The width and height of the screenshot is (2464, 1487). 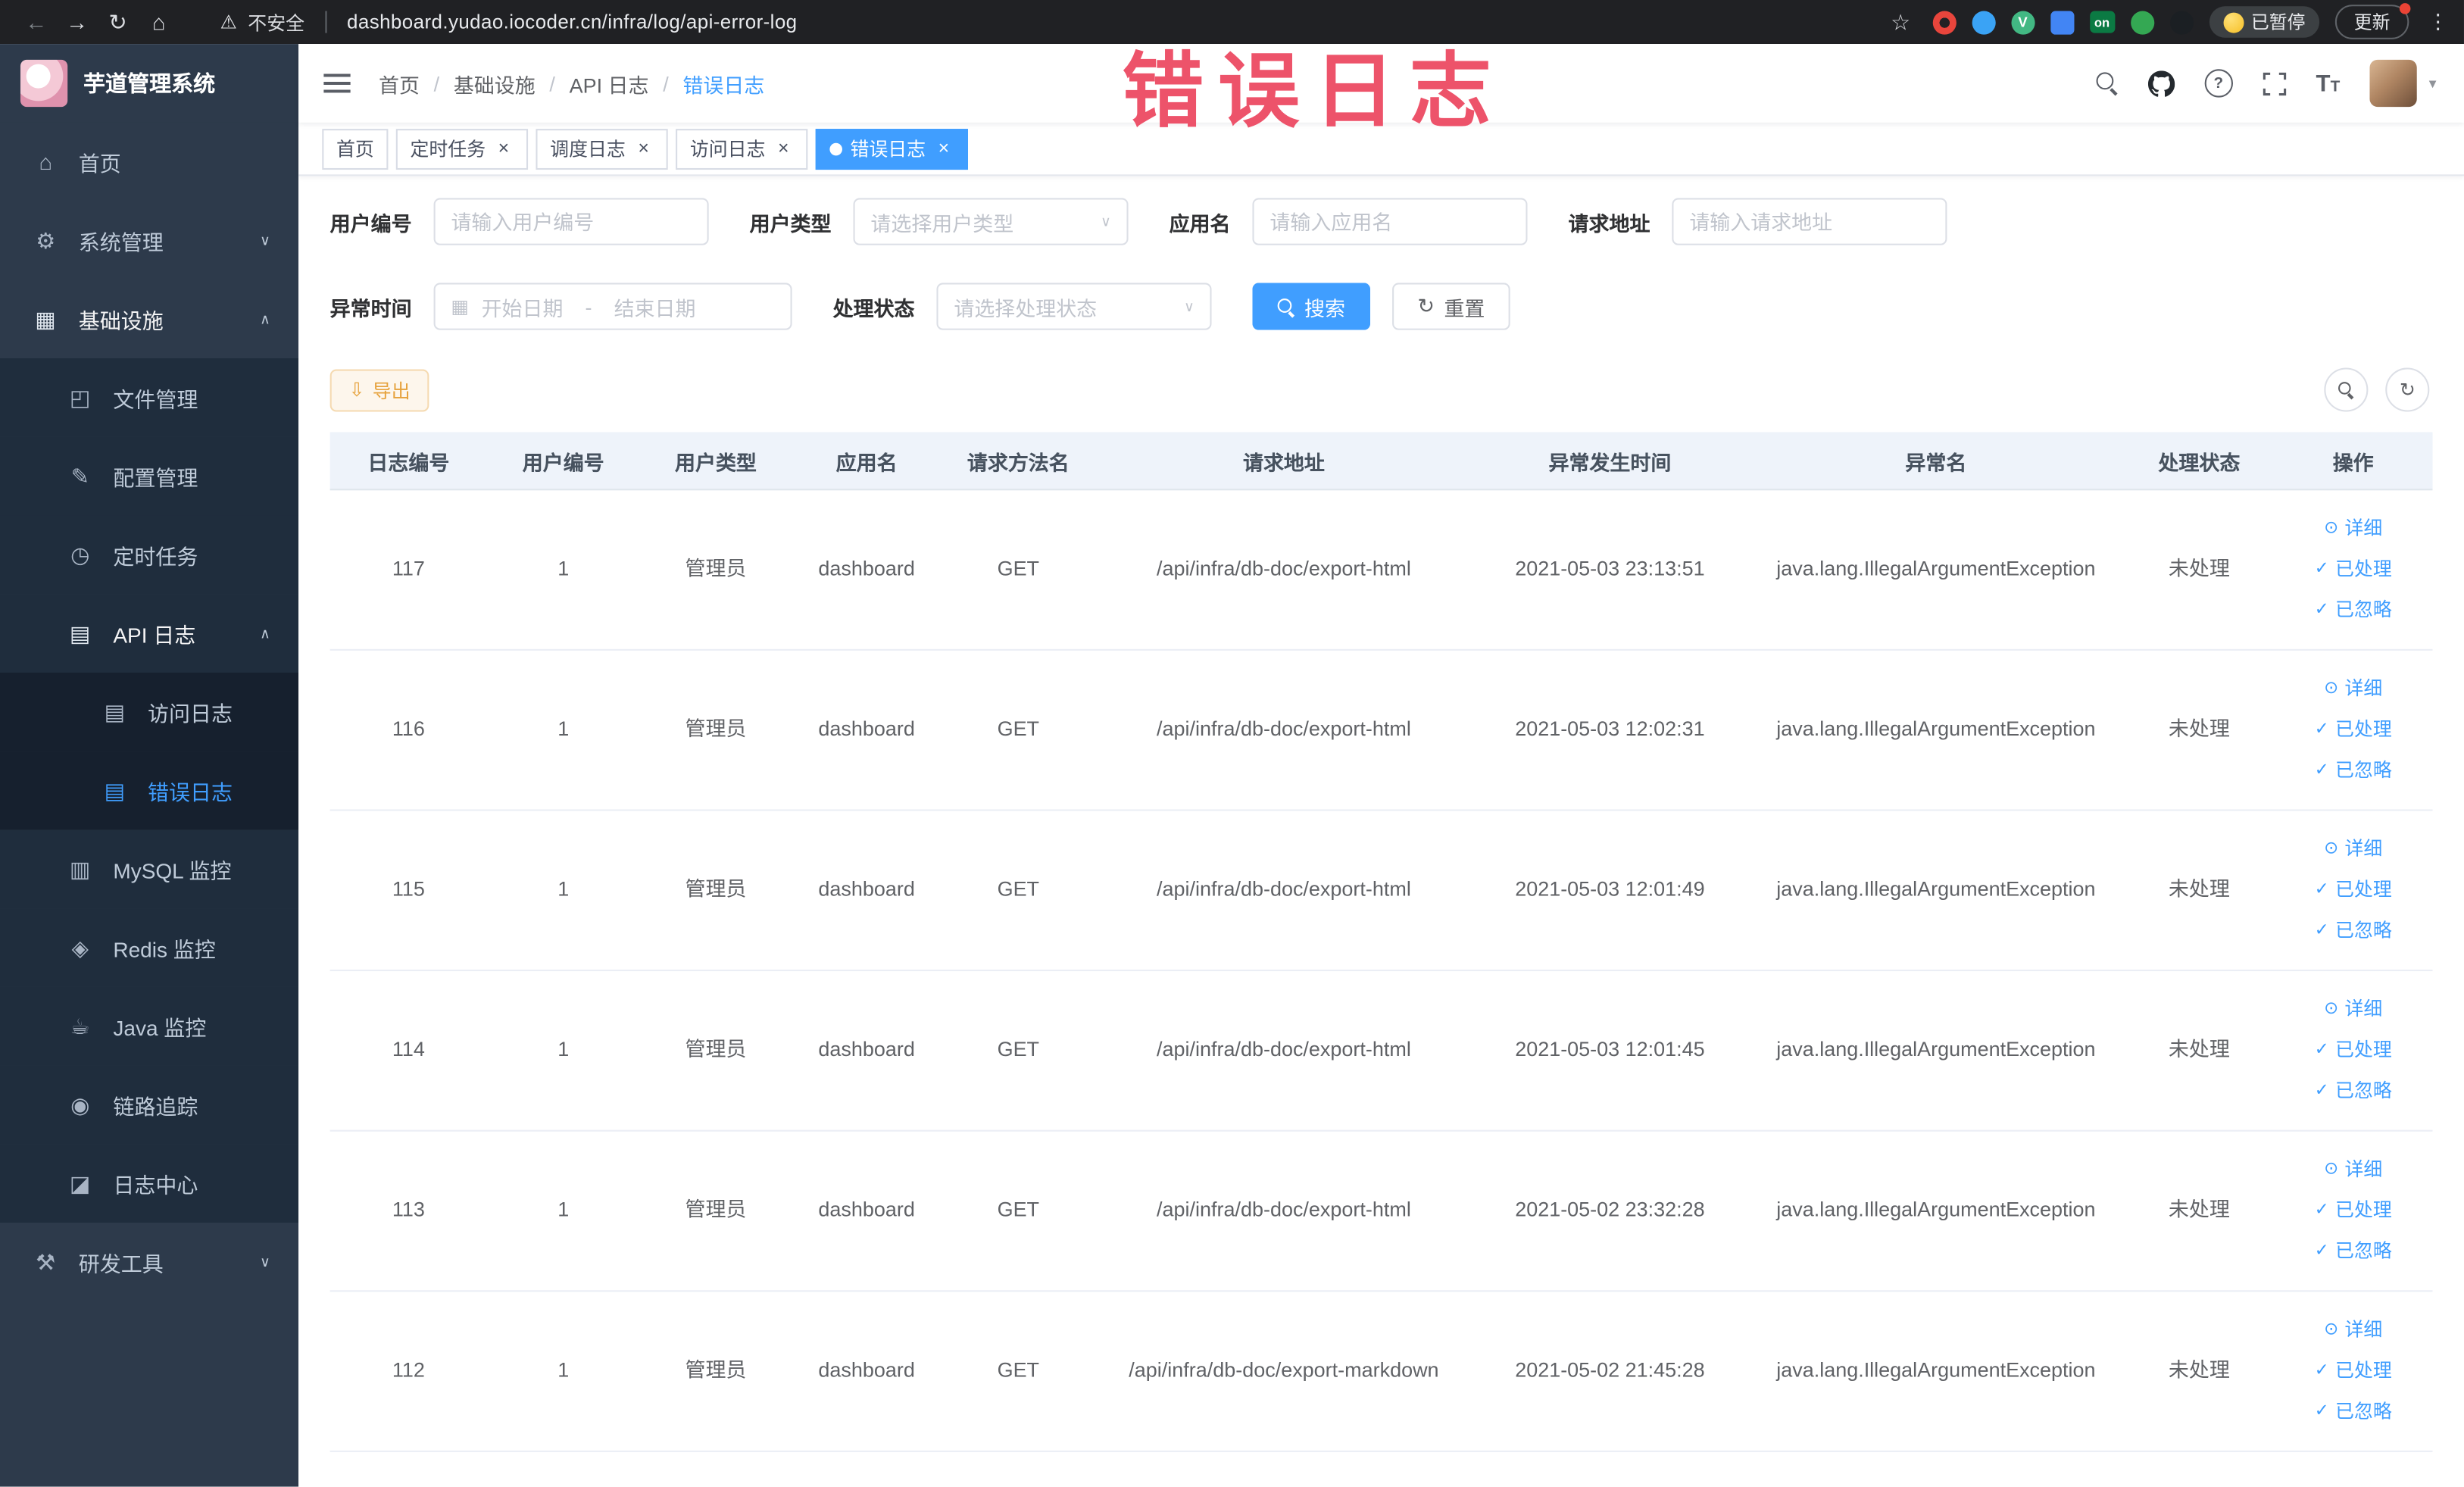 I want to click on tab-job-log: 调度日志 ×, so click(x=602, y=149).